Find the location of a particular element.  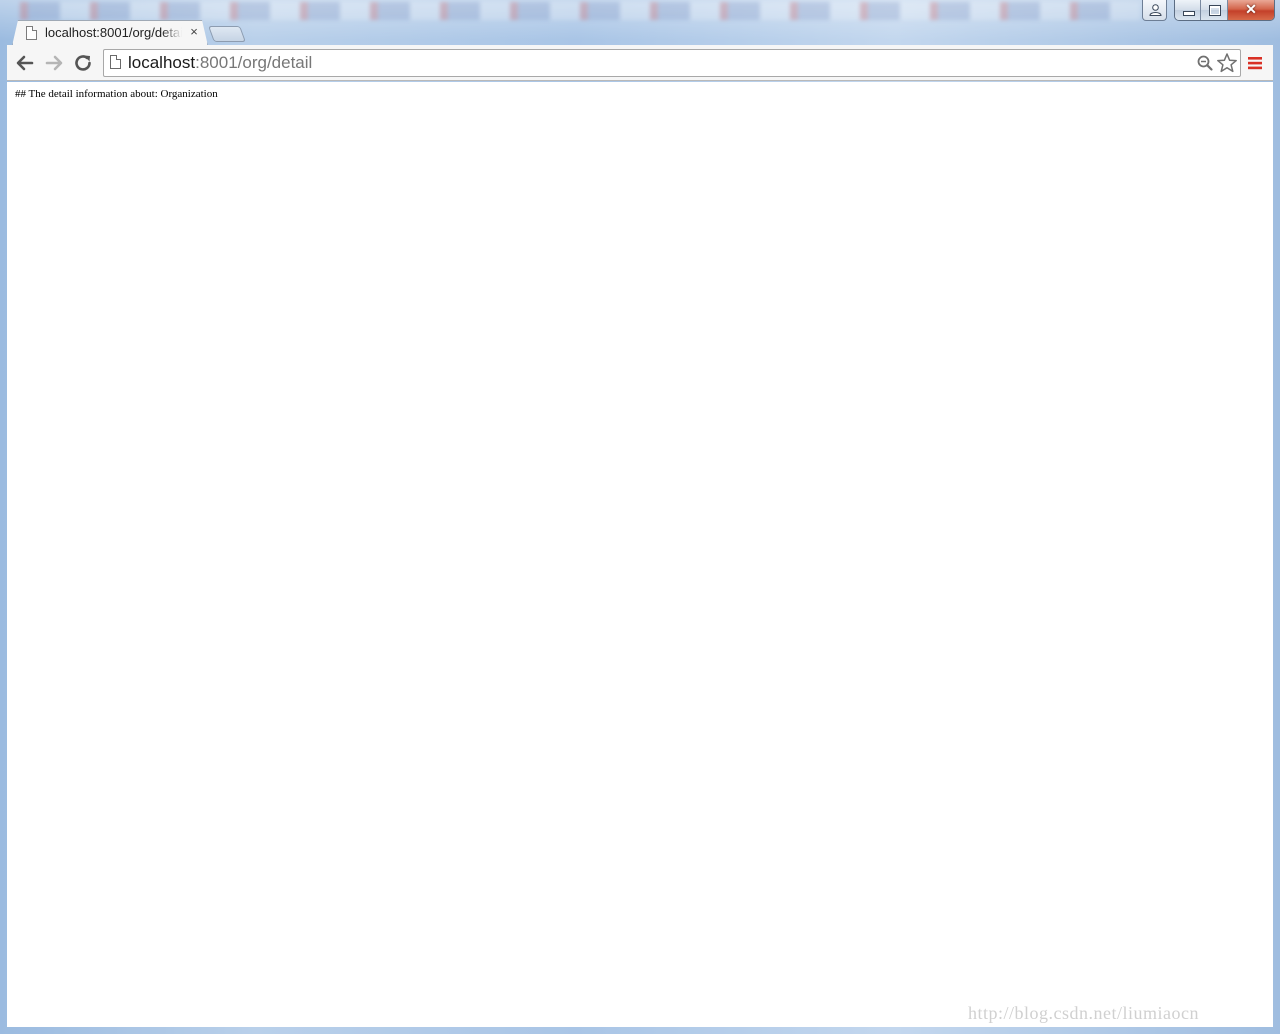

hamburger-menu-icon is located at coordinates (1255, 63).